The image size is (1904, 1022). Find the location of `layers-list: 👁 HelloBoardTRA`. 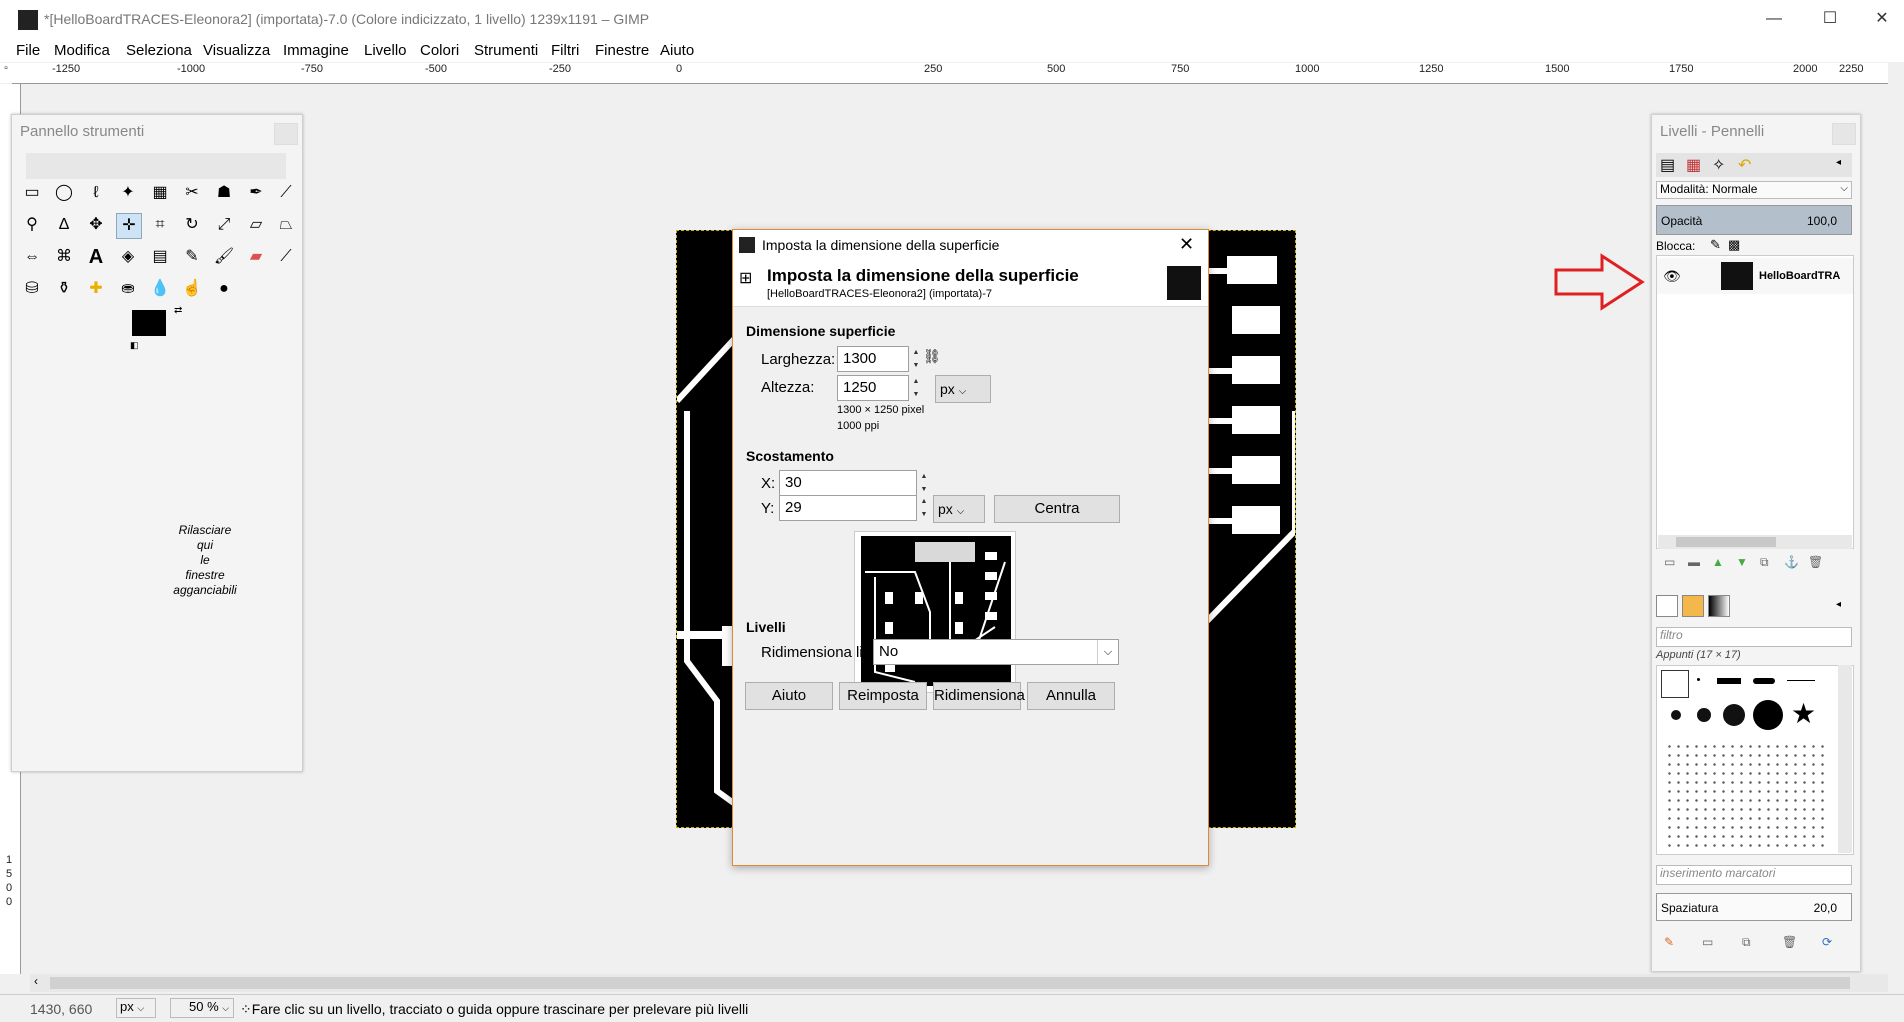

layers-list: 👁 HelloBoardTRA is located at coordinates (1755, 402).